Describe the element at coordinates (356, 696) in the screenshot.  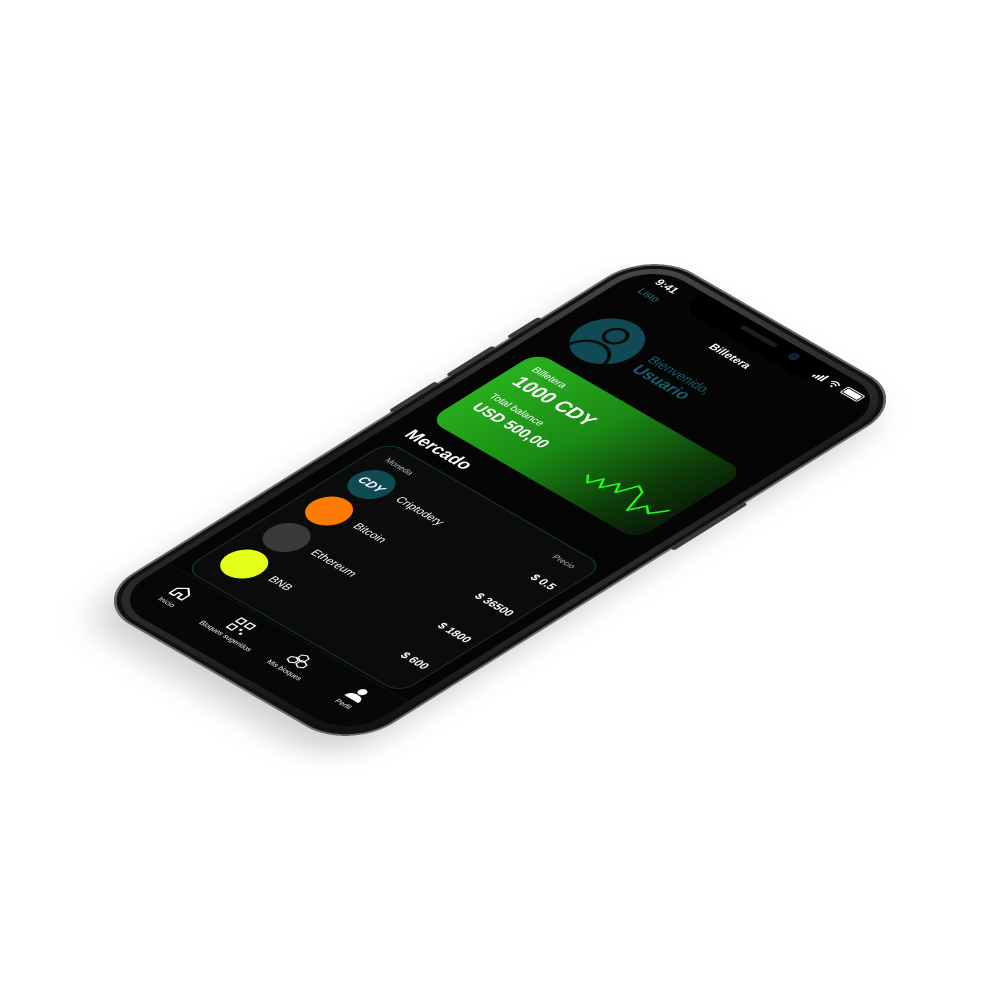
I see `user-icon` at that location.